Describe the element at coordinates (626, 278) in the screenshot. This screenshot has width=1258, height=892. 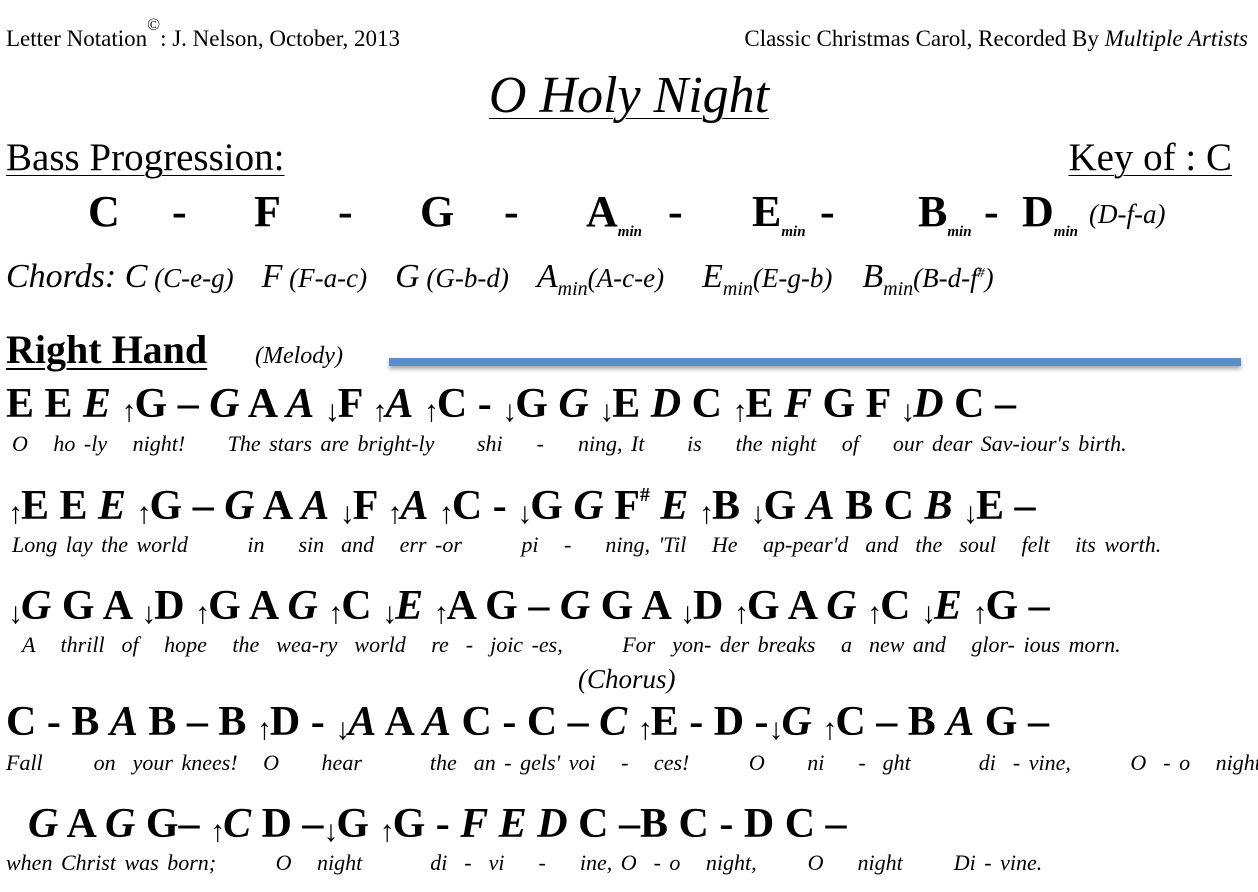
I see `chord-triad: (A-c-e)` at that location.